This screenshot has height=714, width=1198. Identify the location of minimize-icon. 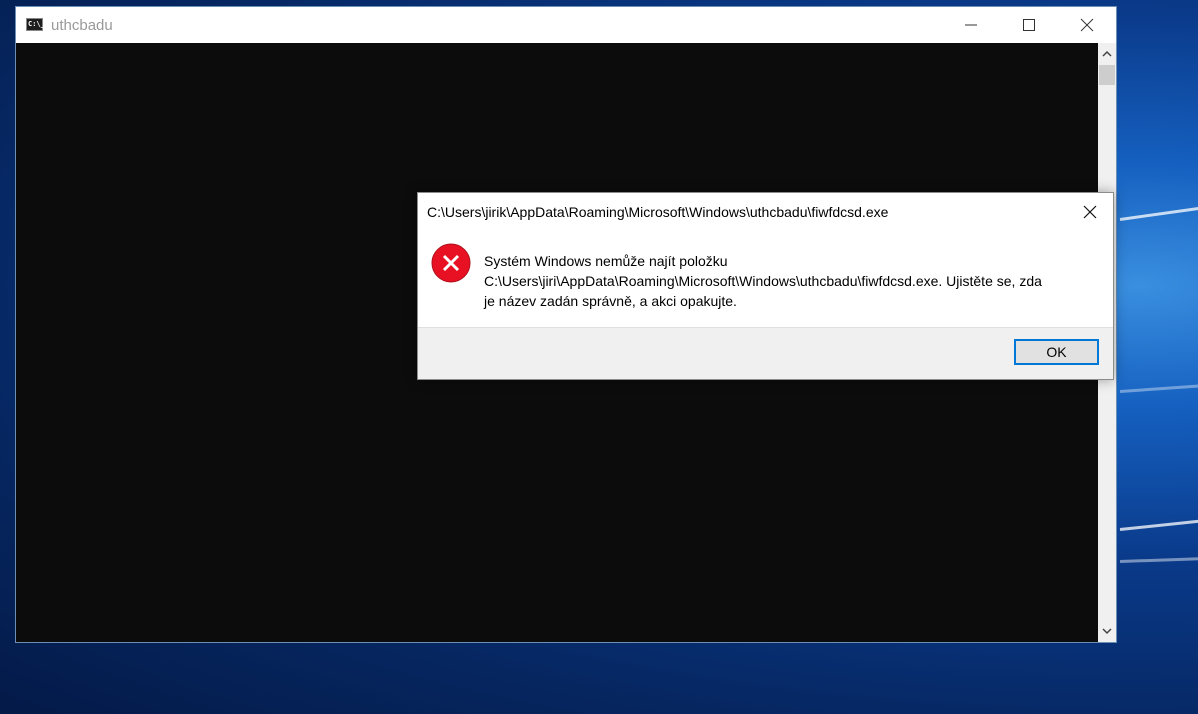
(971, 25).